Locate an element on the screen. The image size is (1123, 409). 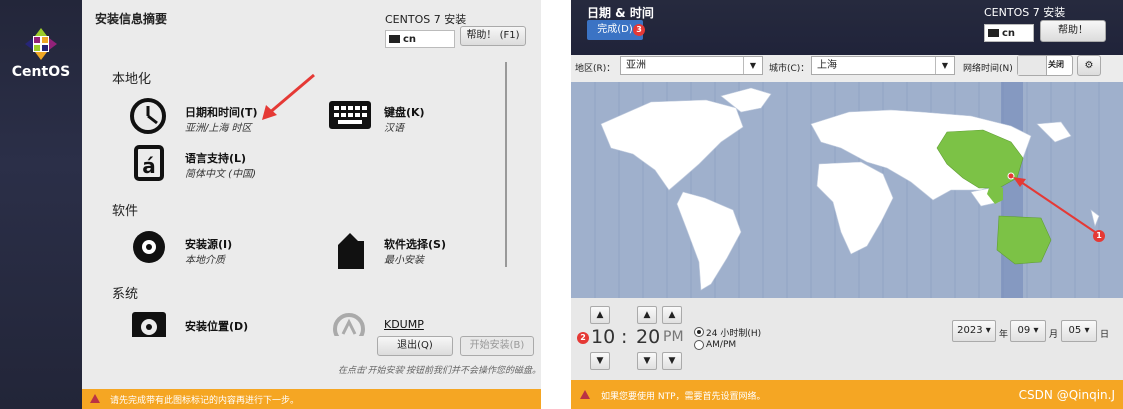
region-value: 亚洲 is located at coordinates (636, 65).